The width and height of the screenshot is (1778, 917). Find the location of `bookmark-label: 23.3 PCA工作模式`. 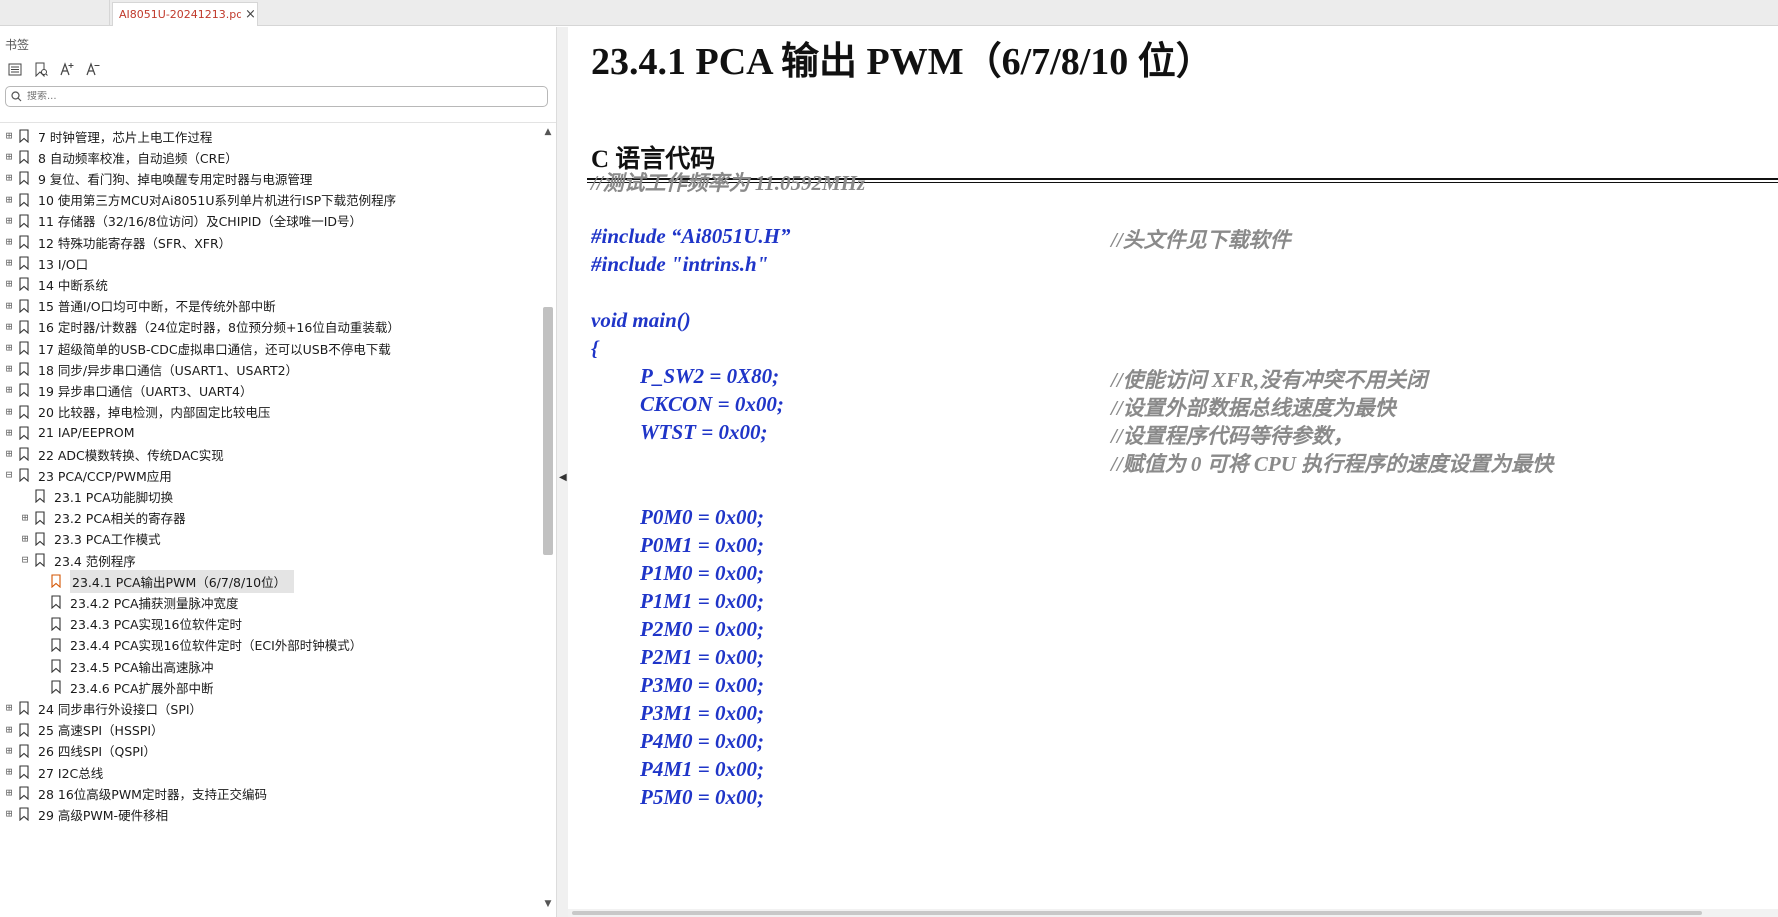

bookmark-label: 23.3 PCA工作模式 is located at coordinates (107, 540).